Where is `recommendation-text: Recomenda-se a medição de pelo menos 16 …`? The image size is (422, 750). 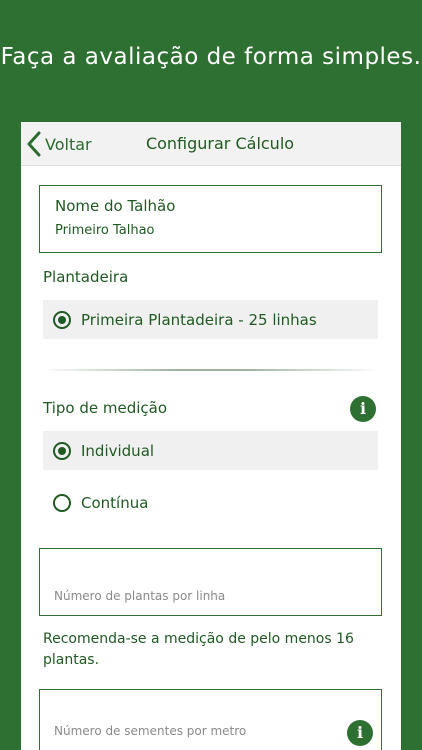
recommendation-text: Recomenda-se a medição de pelo menos 16 … is located at coordinates (198, 649).